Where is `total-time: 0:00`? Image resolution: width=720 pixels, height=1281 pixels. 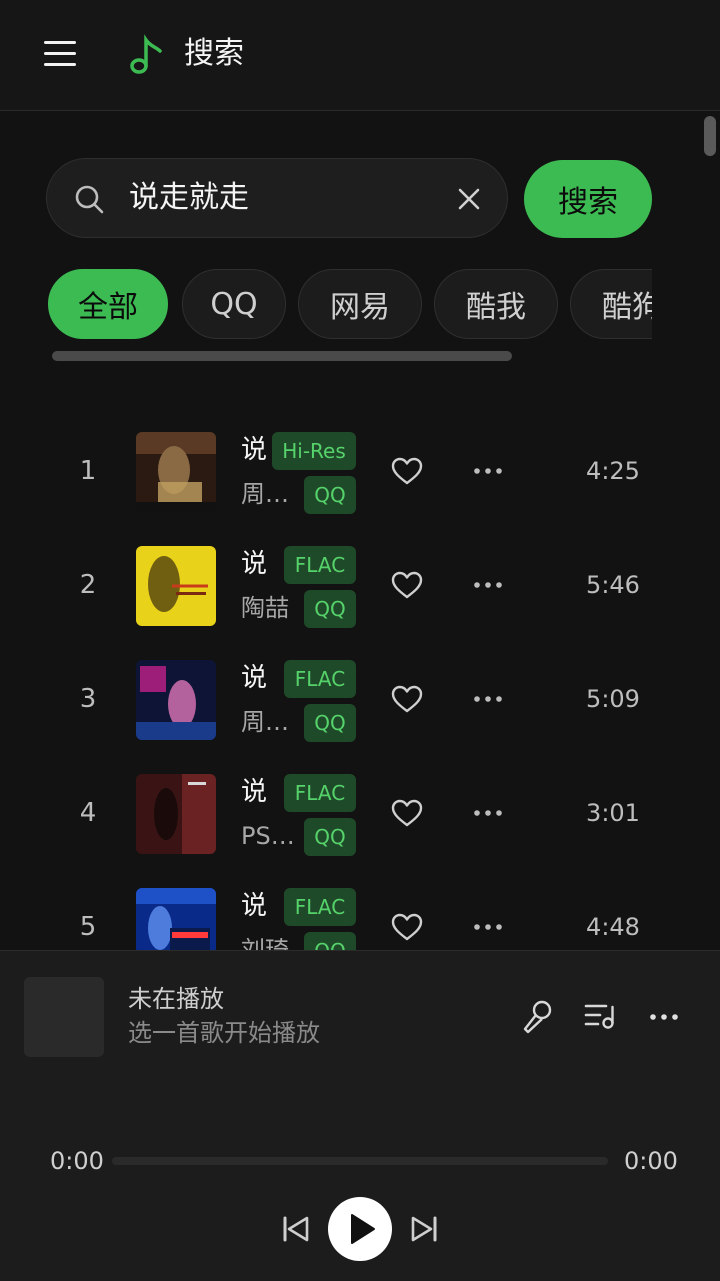 total-time: 0:00 is located at coordinates (651, 1161).